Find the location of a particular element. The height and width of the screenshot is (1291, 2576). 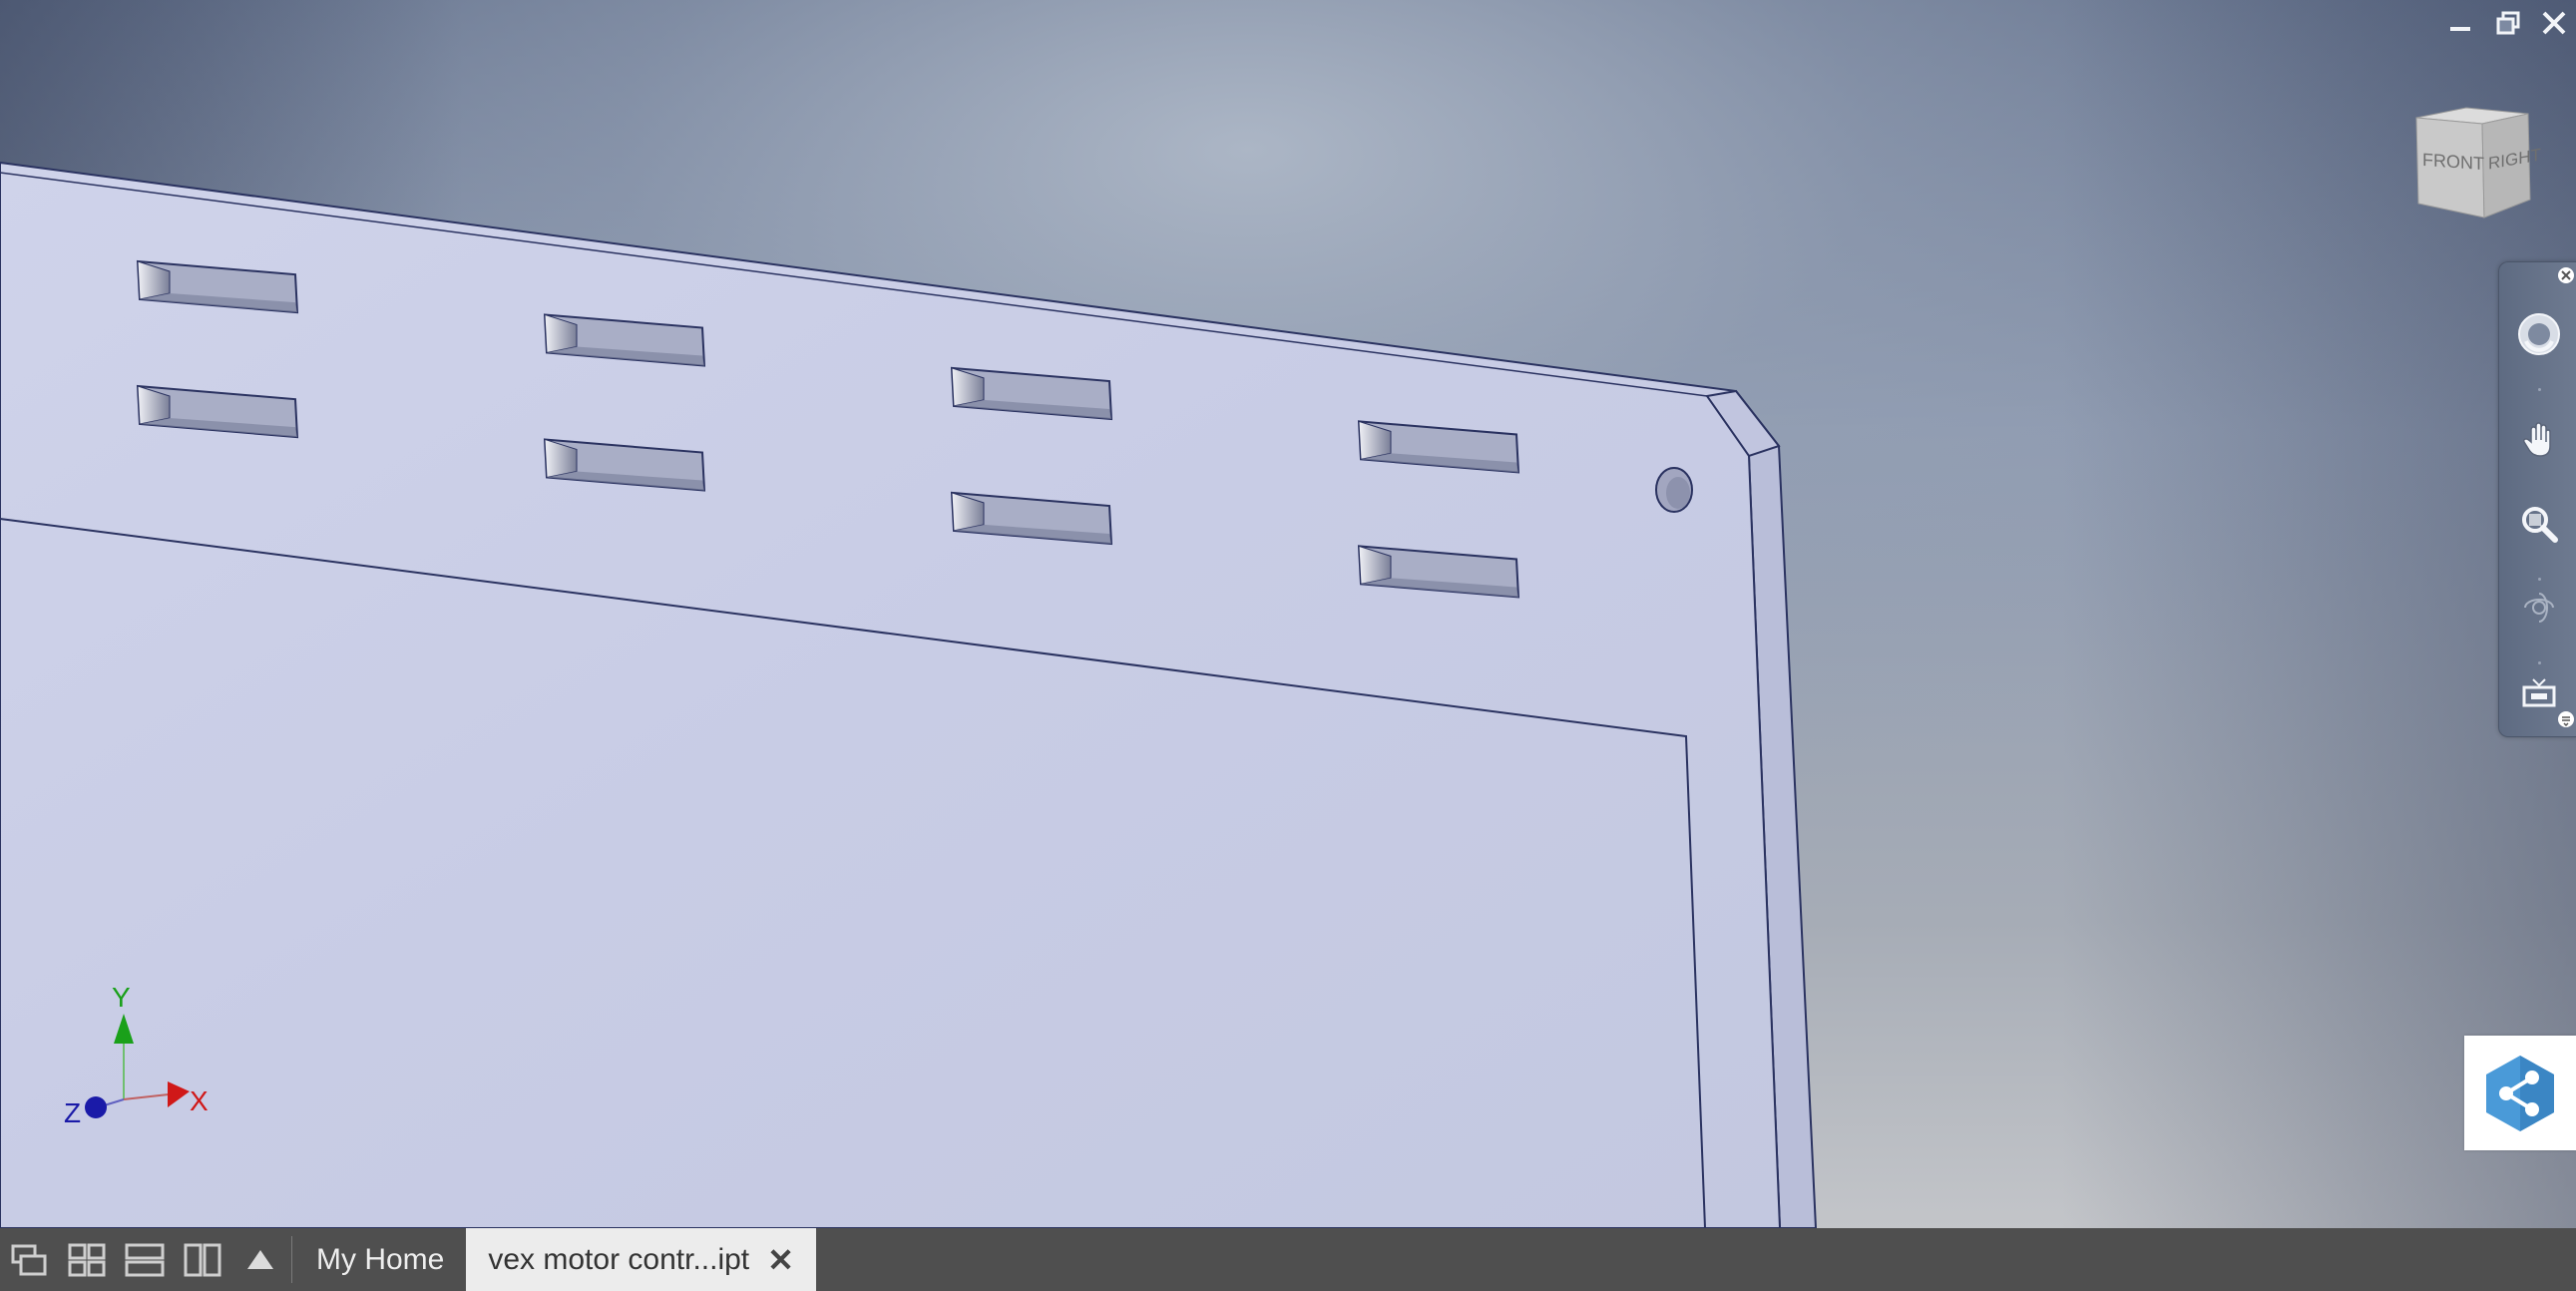

expand-button is located at coordinates (260, 1259).